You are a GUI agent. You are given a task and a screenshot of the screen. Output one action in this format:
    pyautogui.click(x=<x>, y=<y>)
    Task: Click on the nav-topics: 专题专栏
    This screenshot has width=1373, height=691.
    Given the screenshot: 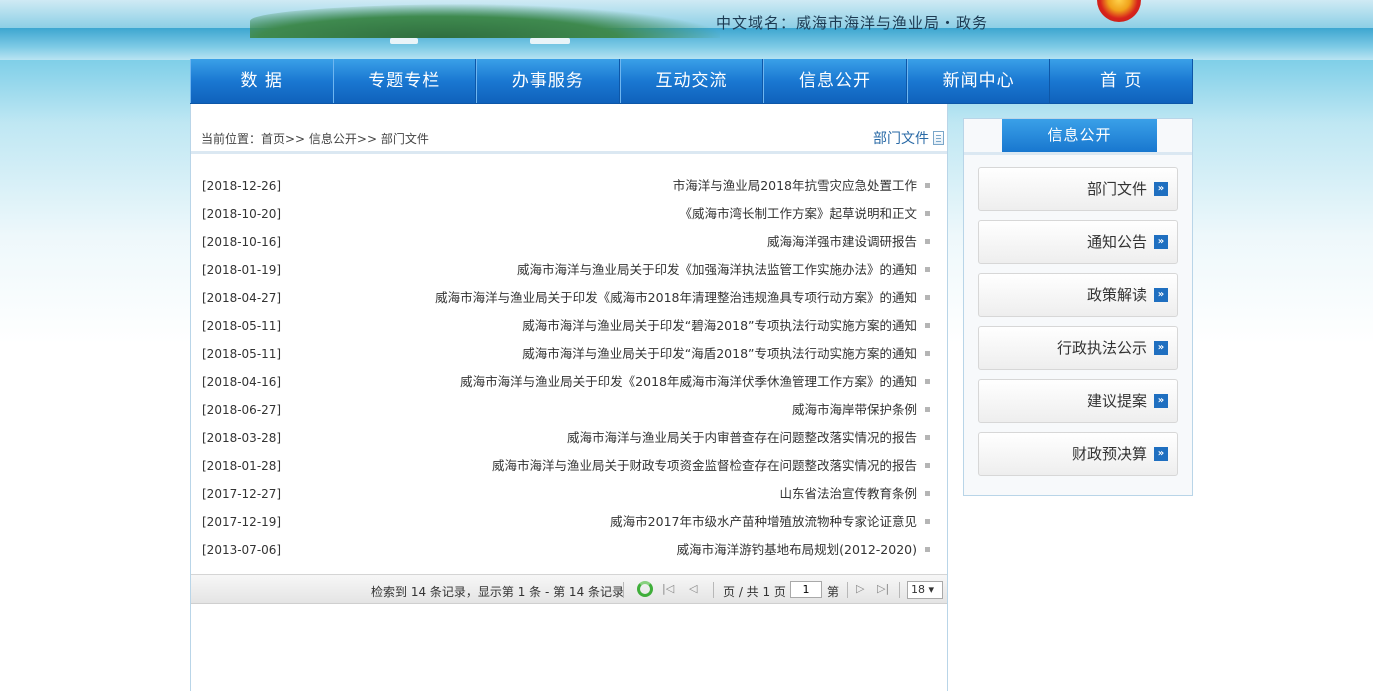 What is the action you would take?
    pyautogui.click(x=404, y=81)
    